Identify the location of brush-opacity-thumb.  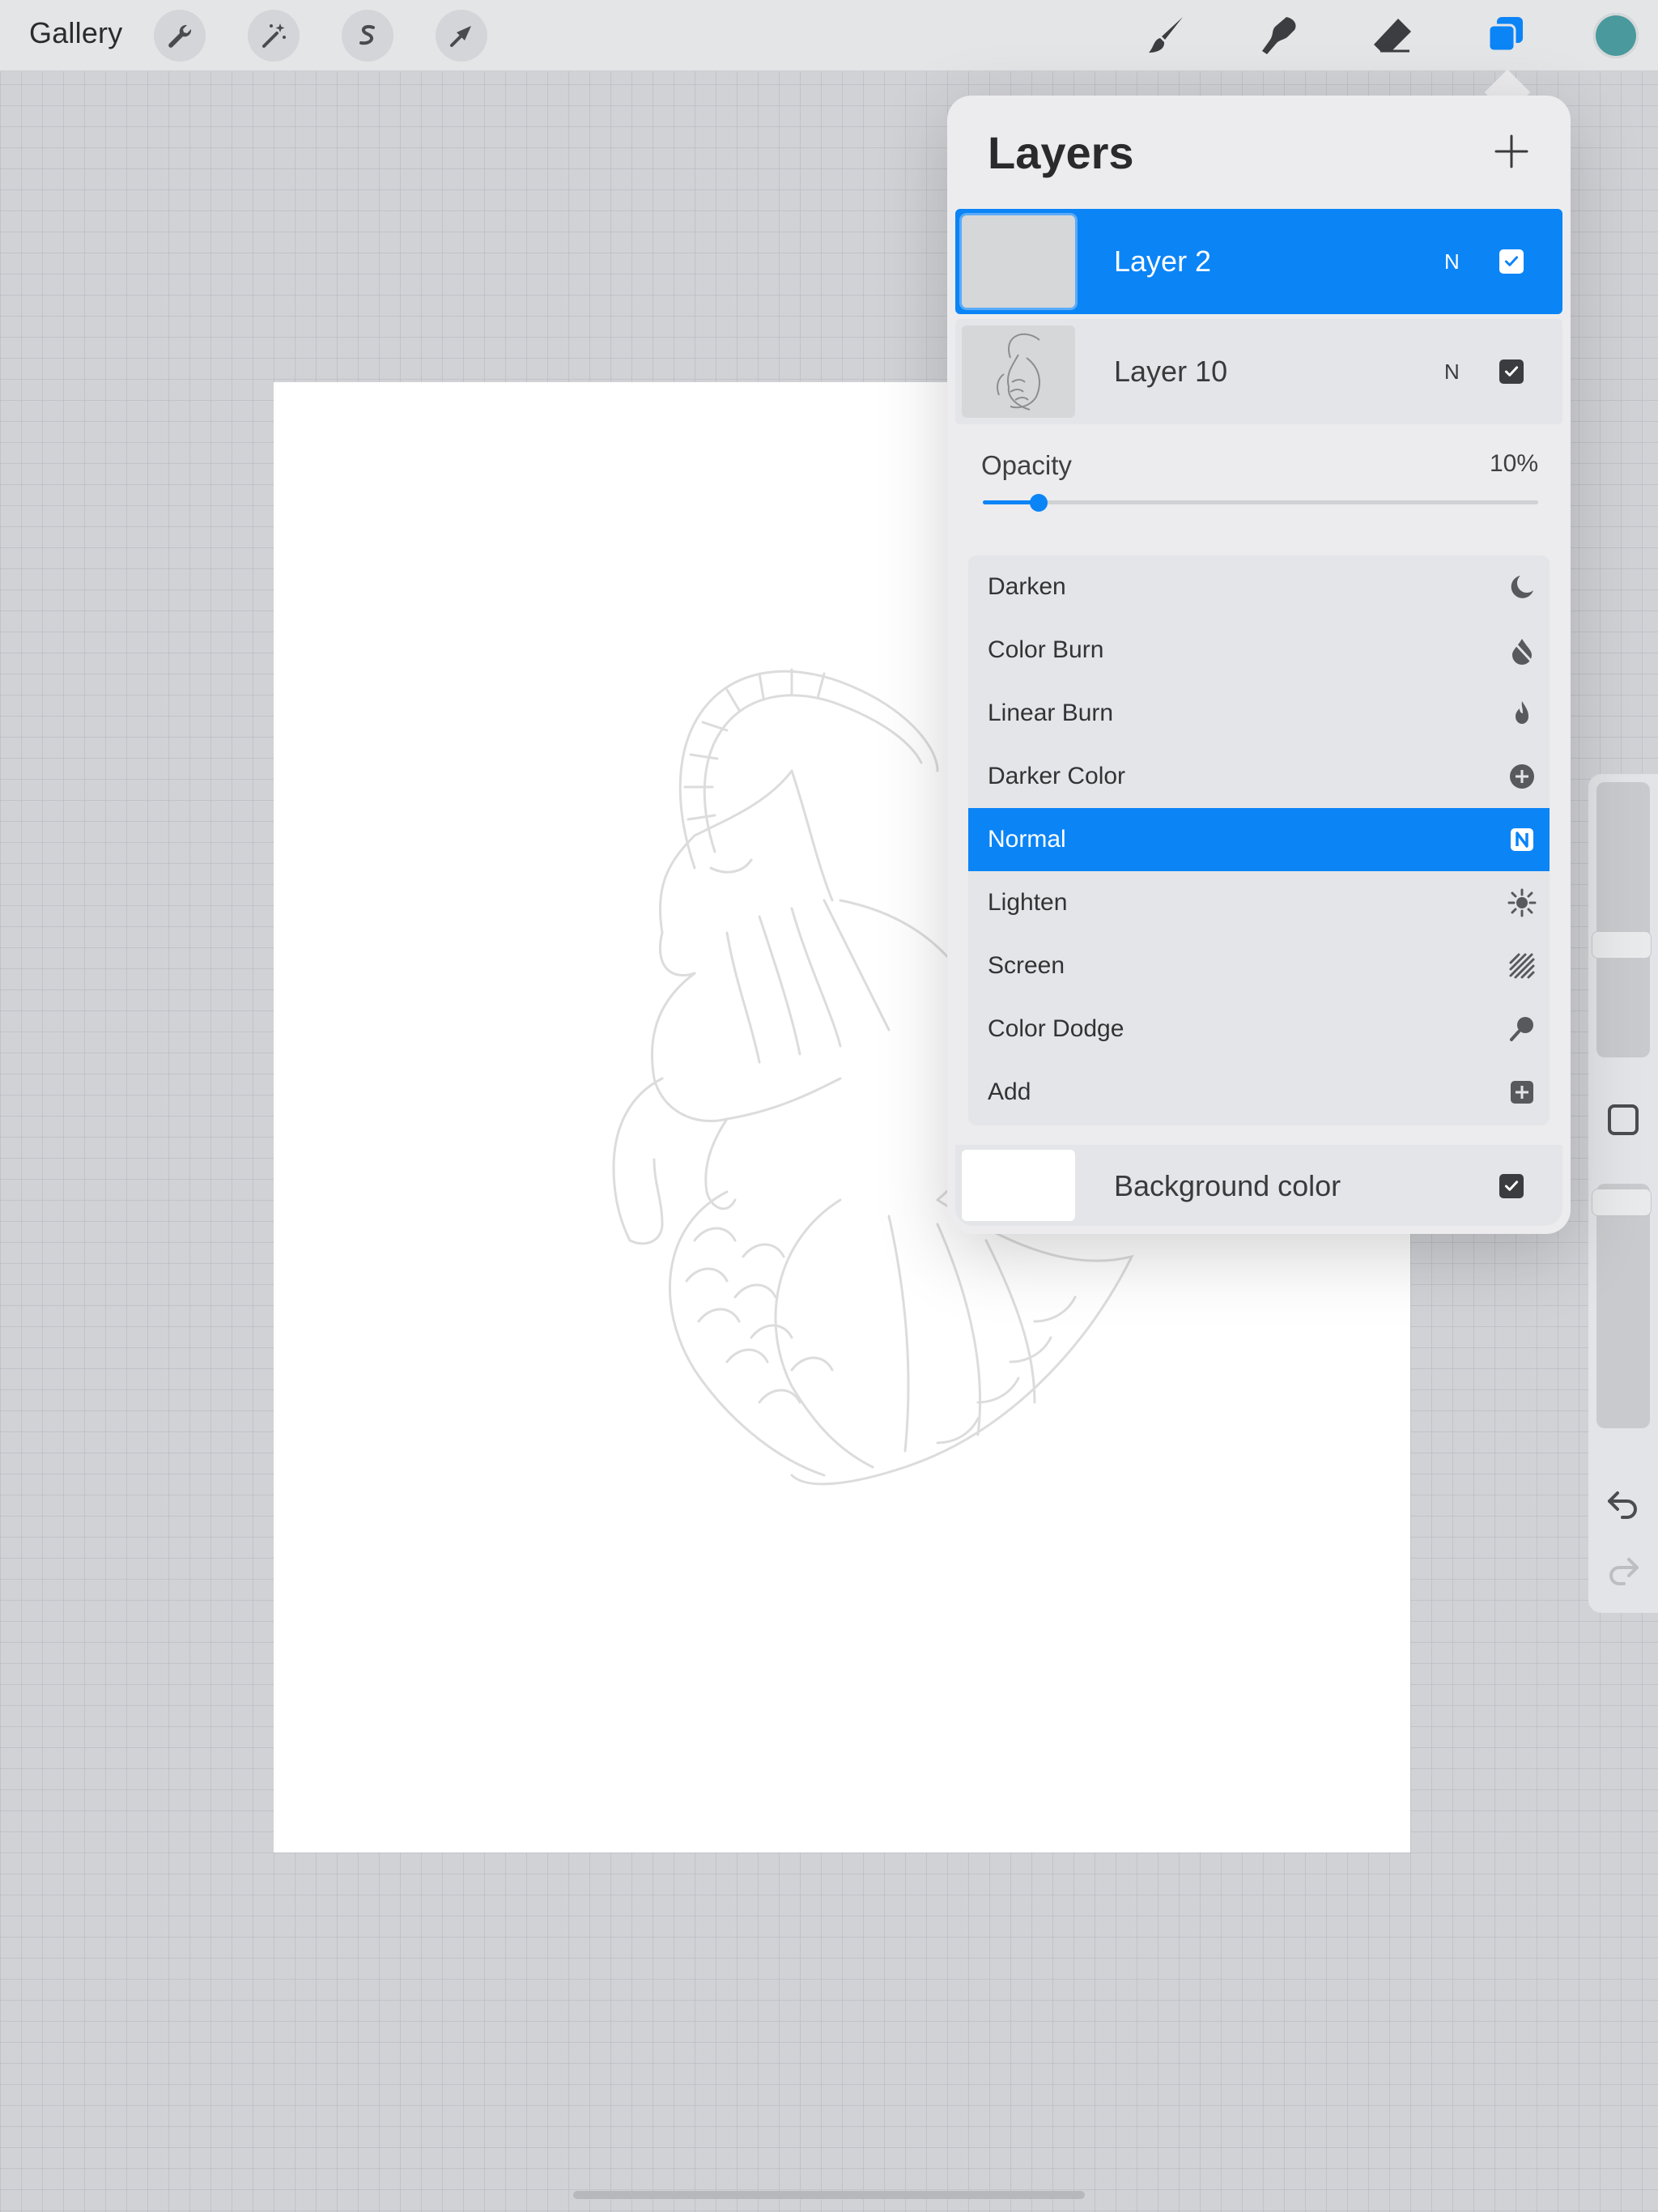
(1622, 1203).